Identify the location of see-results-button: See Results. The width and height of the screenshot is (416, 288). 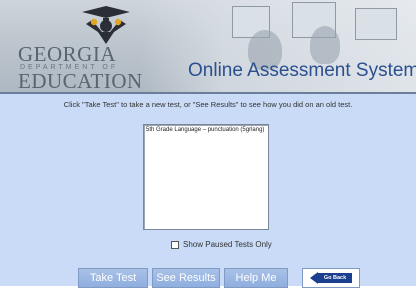
(186, 278).